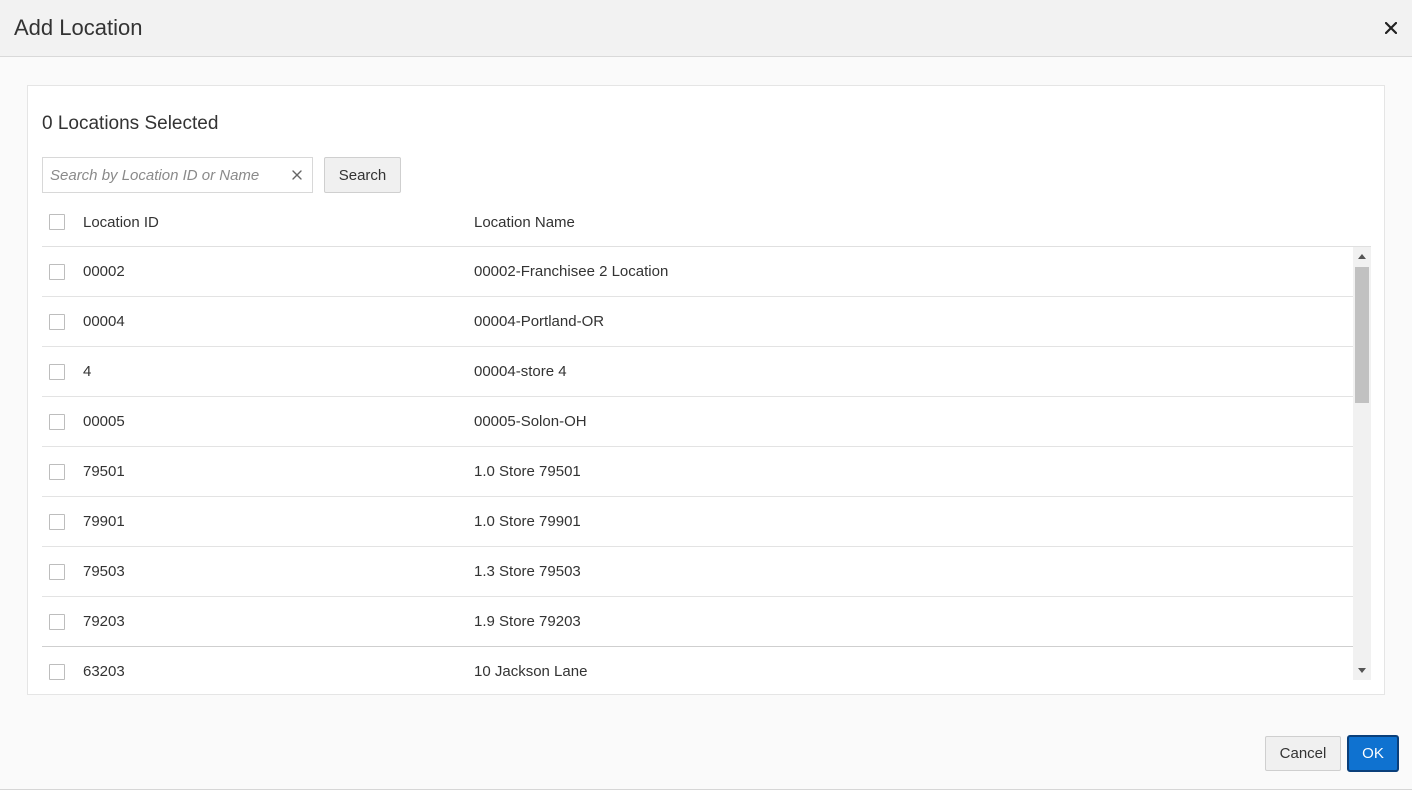 This screenshot has height=790, width=1412. What do you see at coordinates (1303, 753) in the screenshot?
I see `cancel-button: Cancel` at bounding box center [1303, 753].